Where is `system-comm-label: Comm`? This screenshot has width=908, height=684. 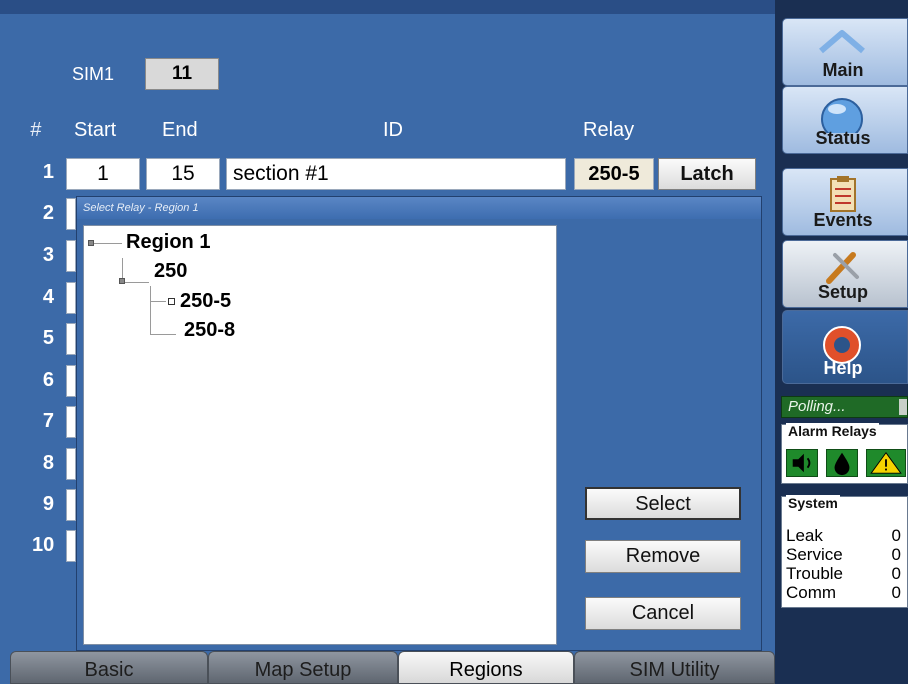
system-comm-label: Comm is located at coordinates (811, 592).